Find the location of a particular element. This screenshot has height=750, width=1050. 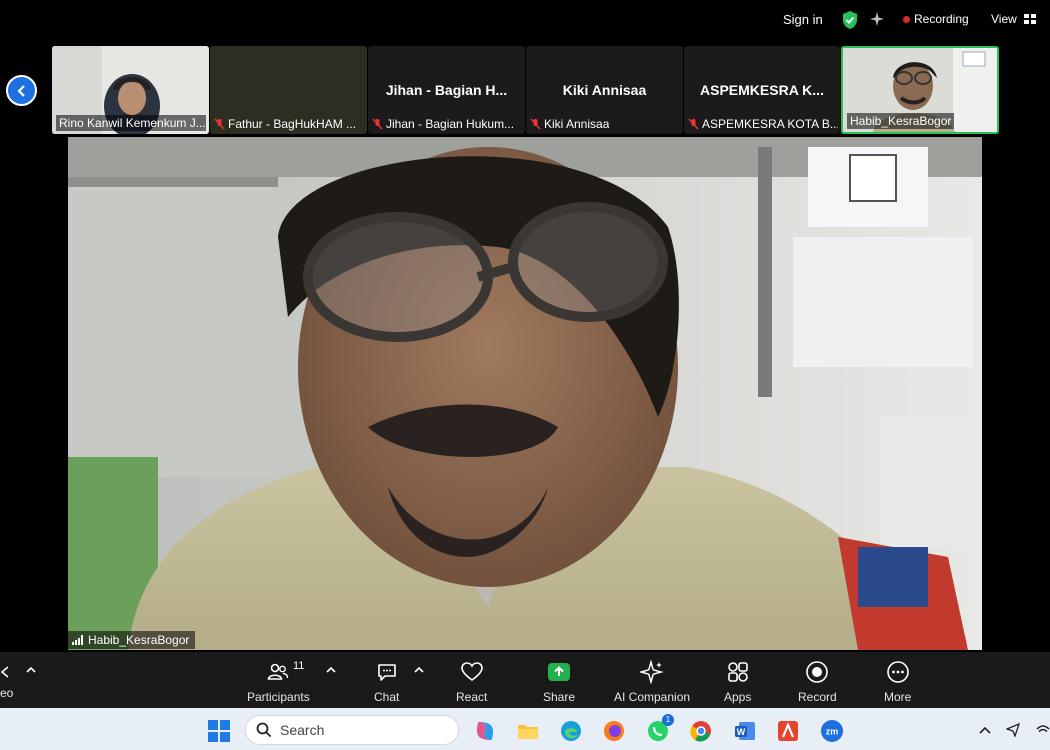

apps-button: Apps is located at coordinates (737, 682).